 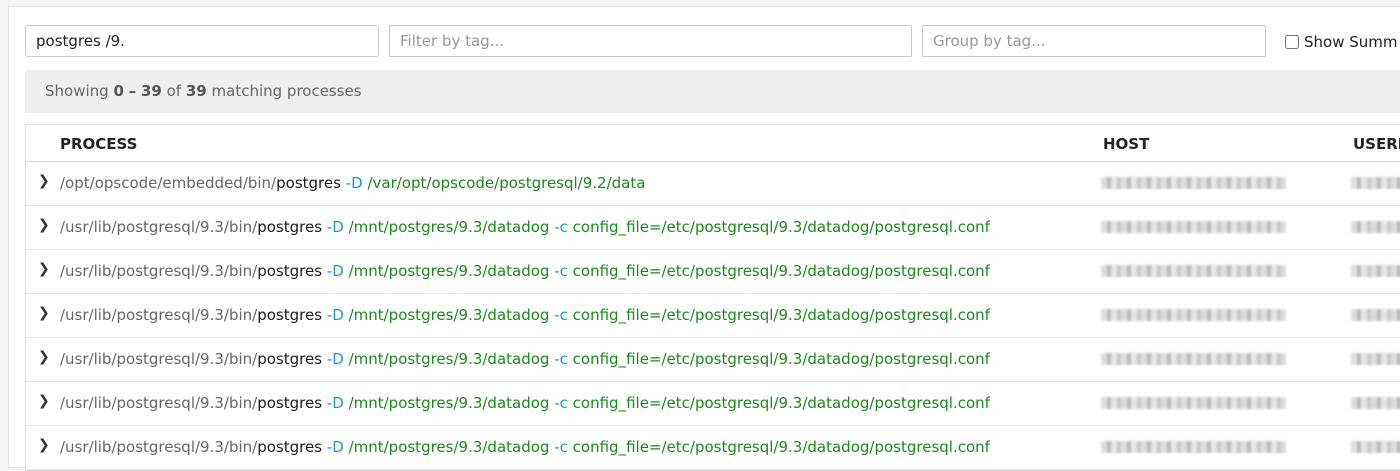 I want to click on filter-by-tag-input, so click(x=650, y=41).